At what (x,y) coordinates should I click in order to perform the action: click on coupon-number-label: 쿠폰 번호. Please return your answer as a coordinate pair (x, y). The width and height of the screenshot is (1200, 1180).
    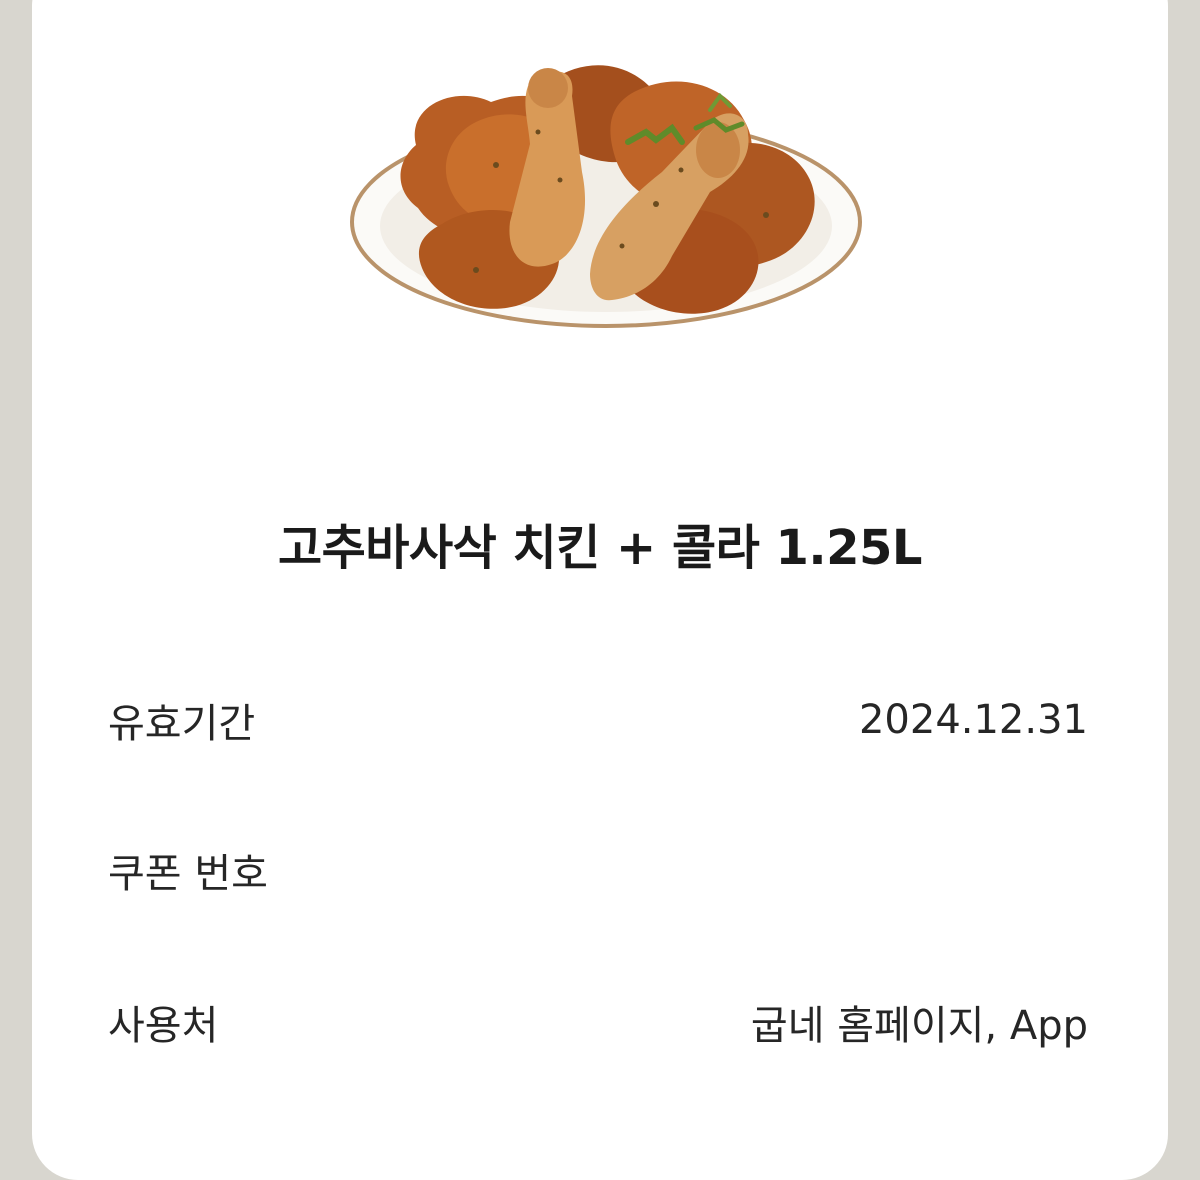
    Looking at the image, I should click on (188, 874).